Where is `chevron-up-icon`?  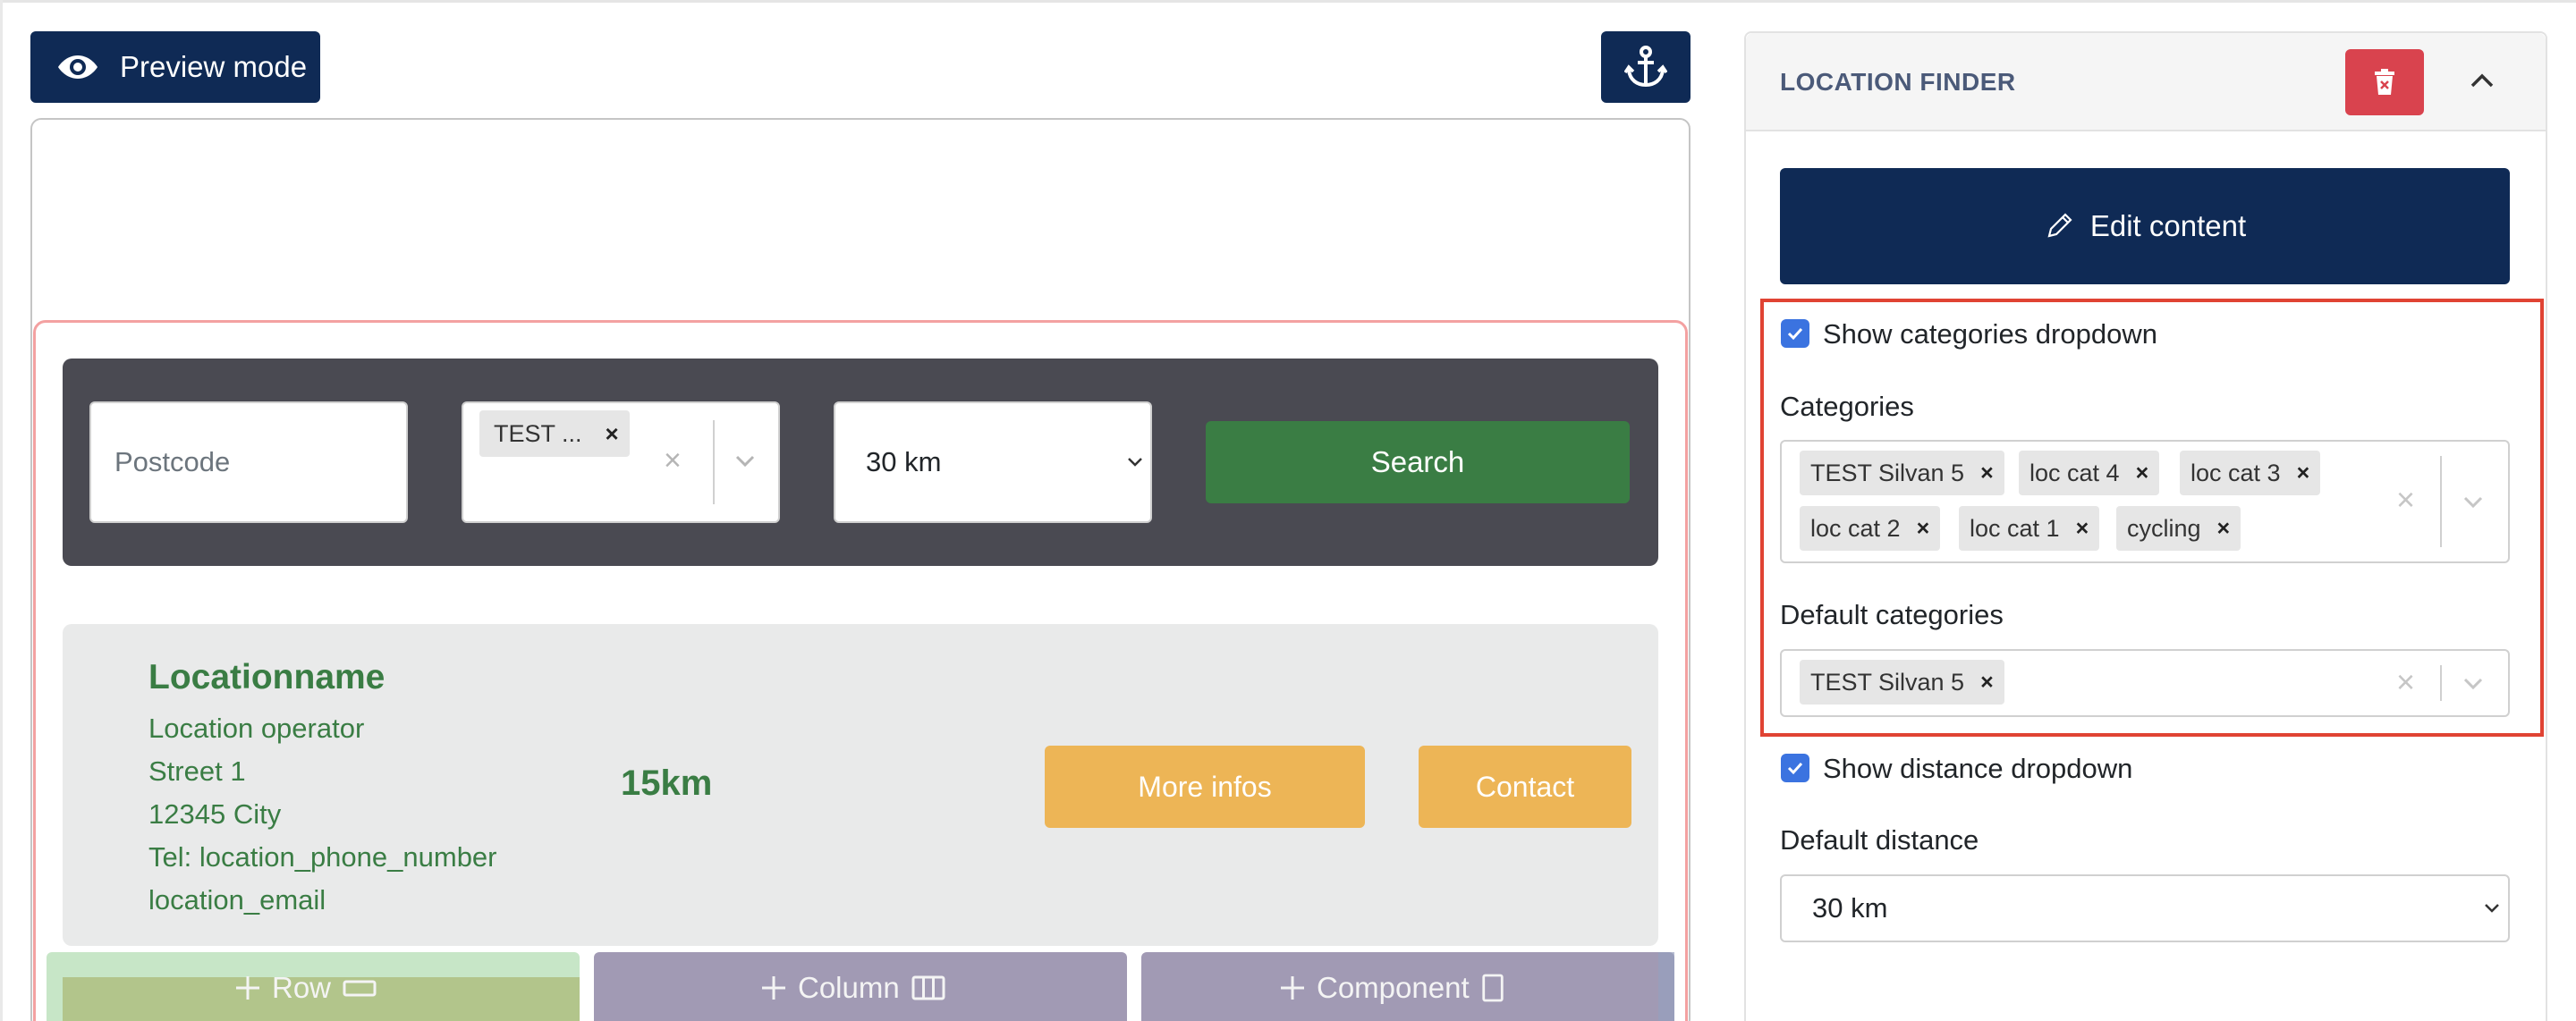 chevron-up-icon is located at coordinates (2482, 81).